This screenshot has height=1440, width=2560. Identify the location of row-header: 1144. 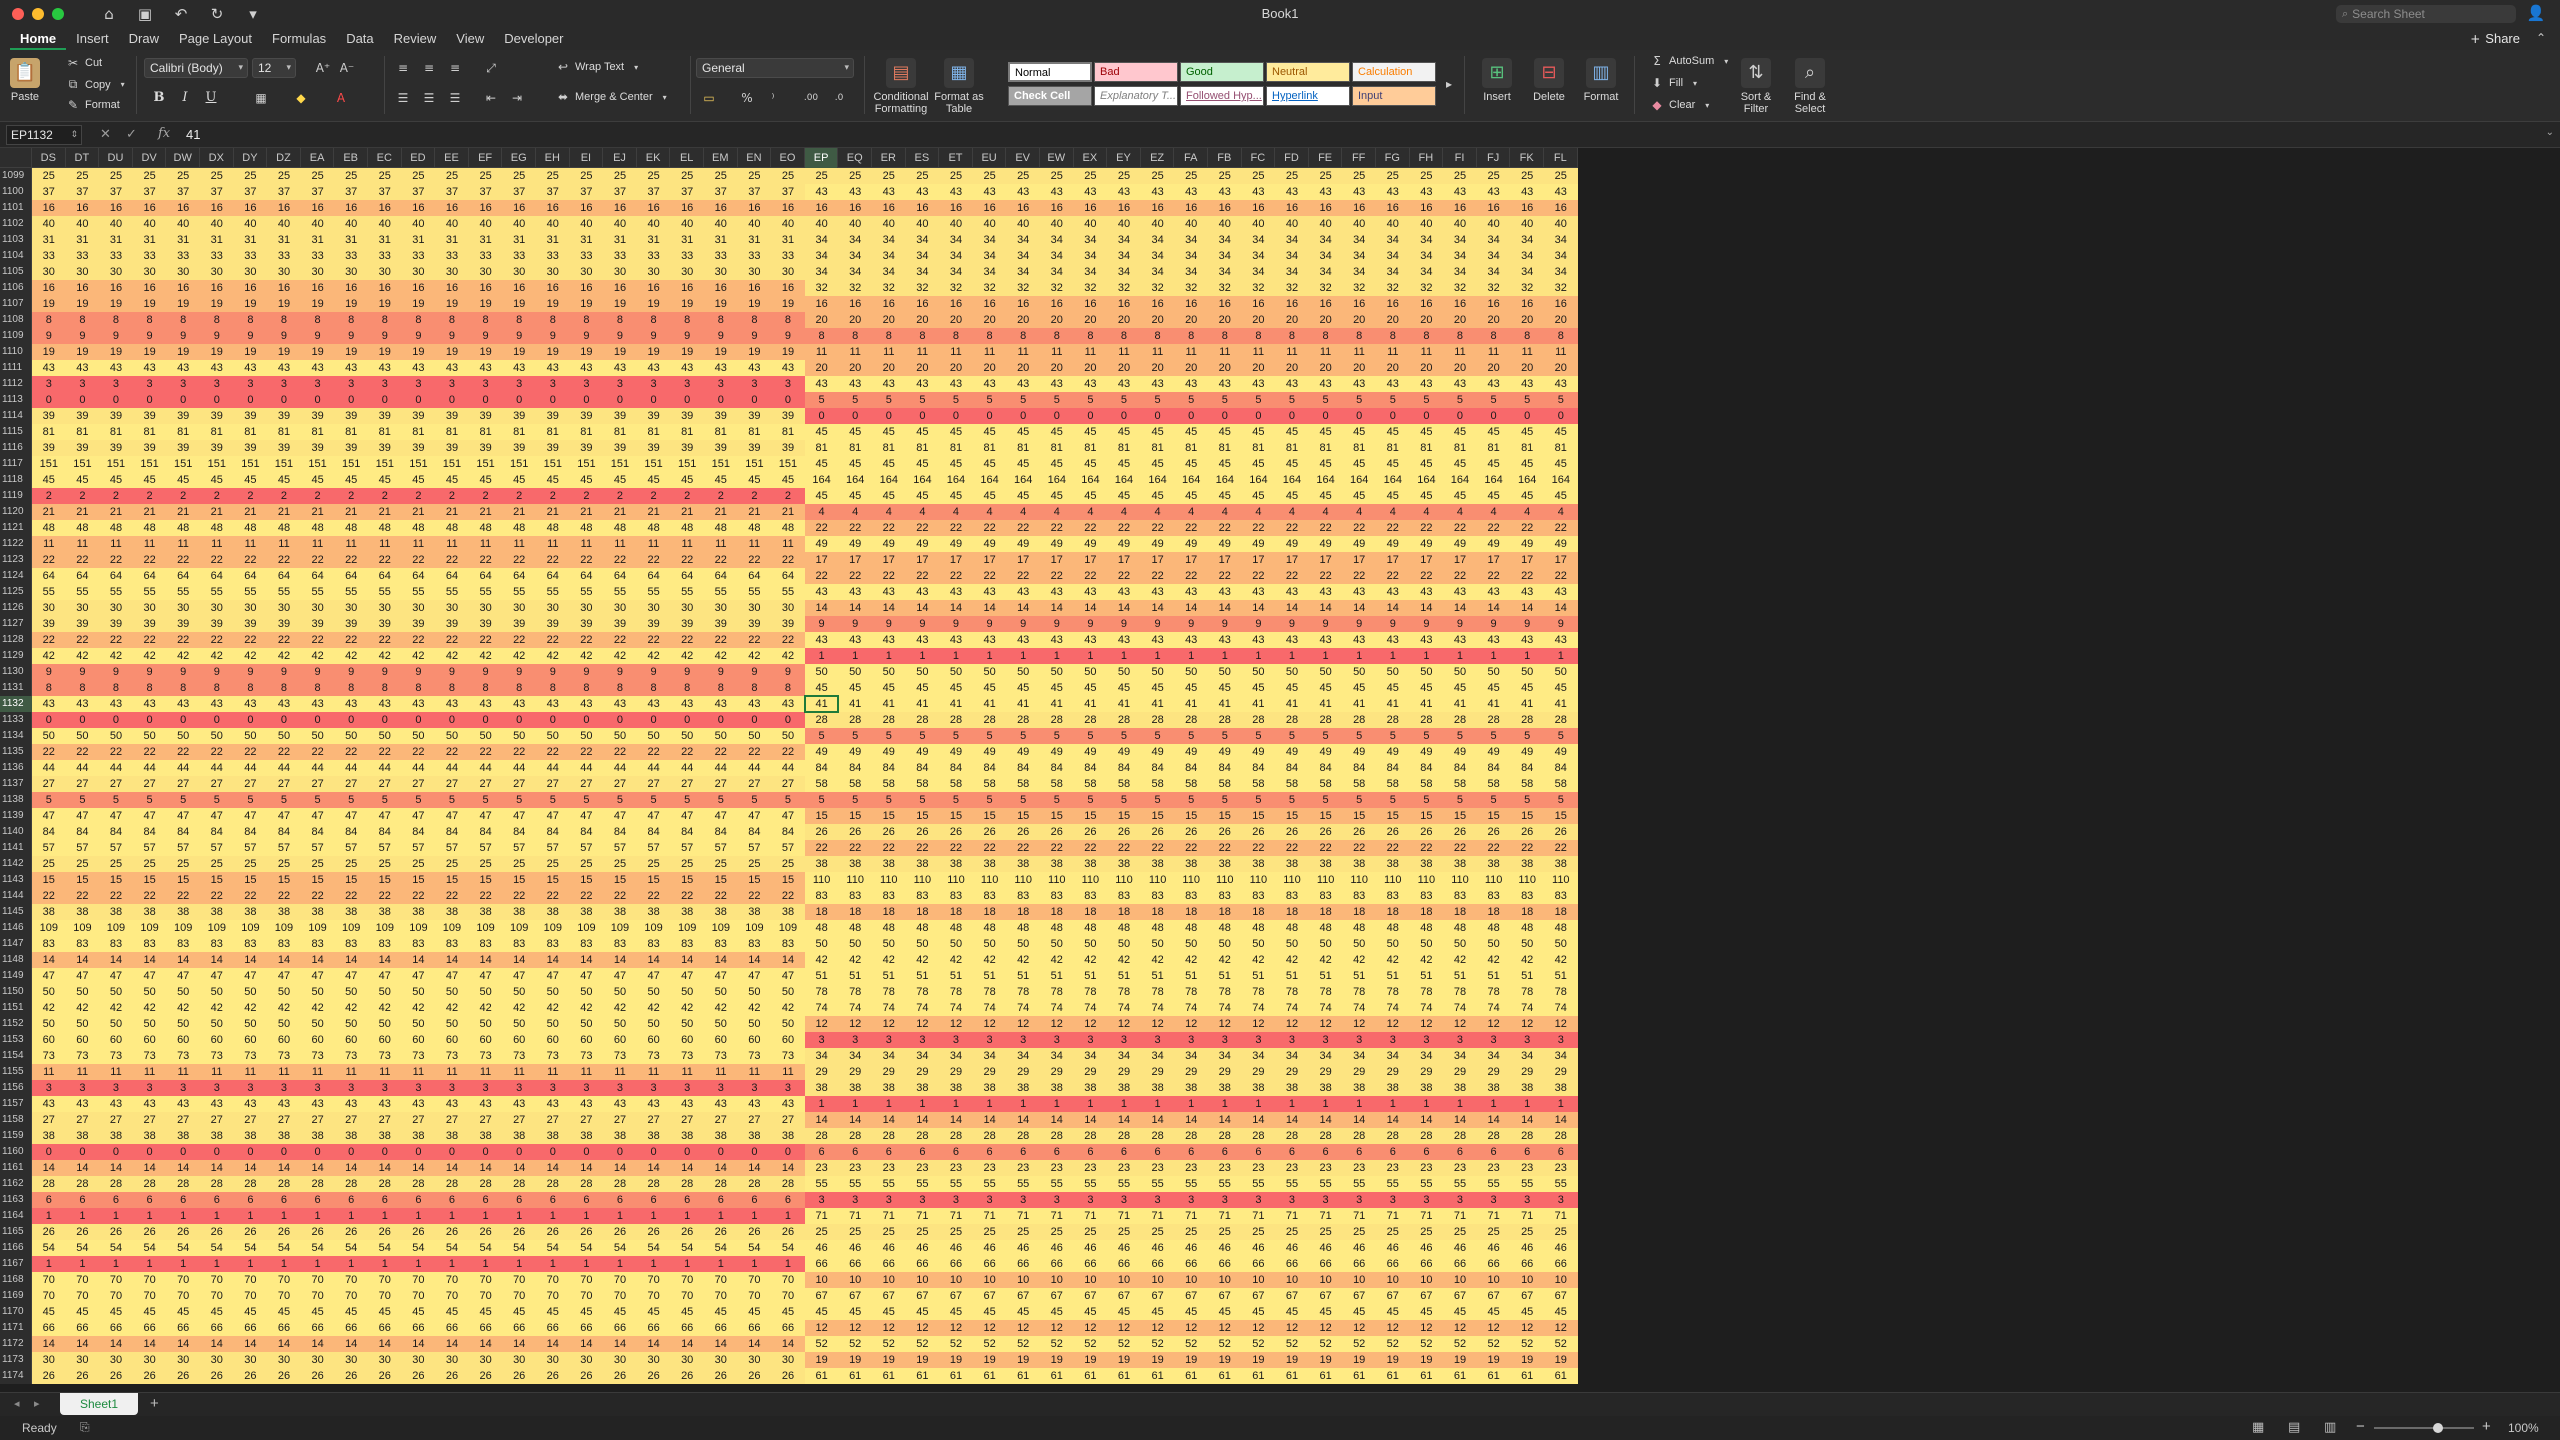
(16, 896).